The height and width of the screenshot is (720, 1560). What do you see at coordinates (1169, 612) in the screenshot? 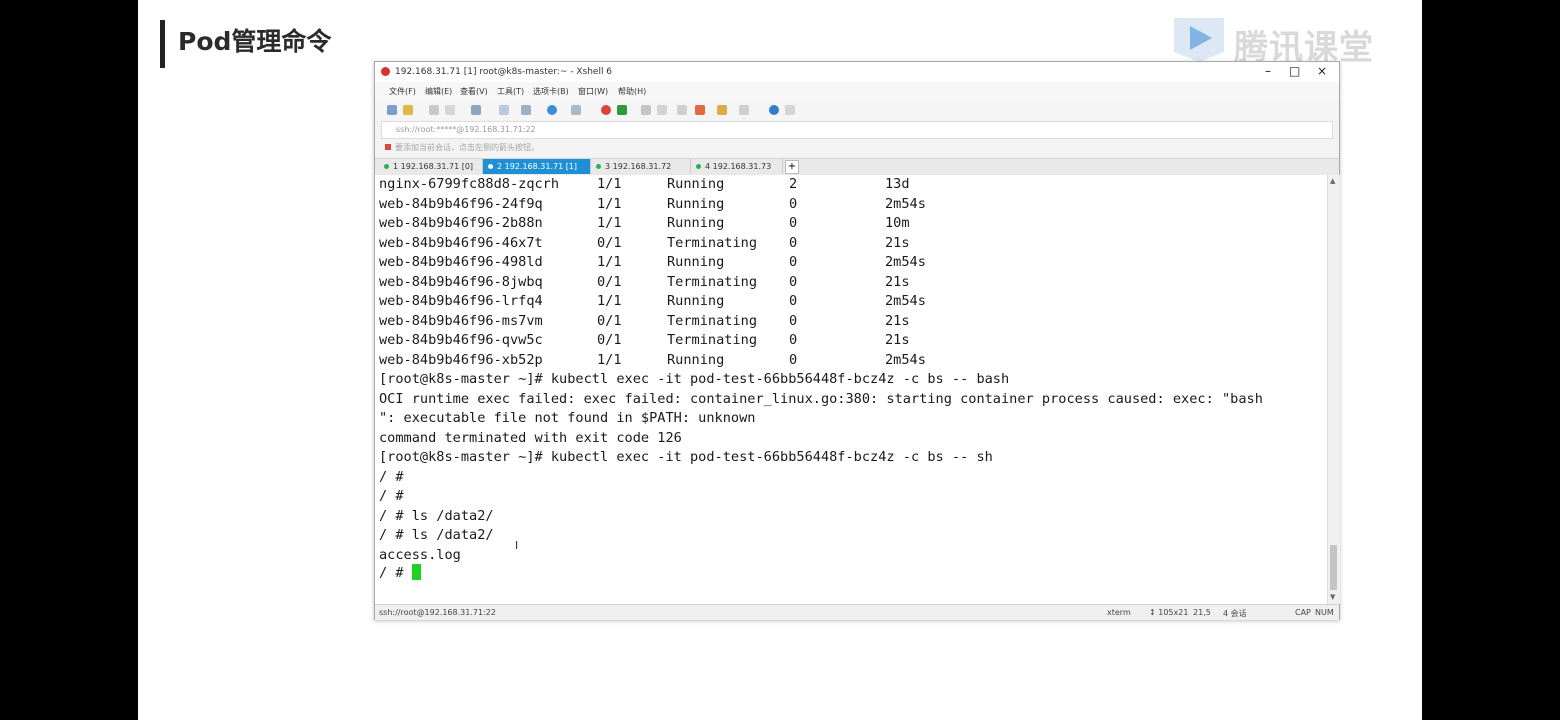
I see `status-size: ↕ 105x21` at bounding box center [1169, 612].